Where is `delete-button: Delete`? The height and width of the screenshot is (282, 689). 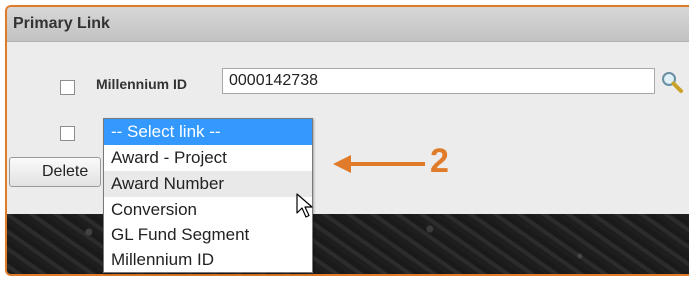
delete-button: Delete is located at coordinates (55, 172).